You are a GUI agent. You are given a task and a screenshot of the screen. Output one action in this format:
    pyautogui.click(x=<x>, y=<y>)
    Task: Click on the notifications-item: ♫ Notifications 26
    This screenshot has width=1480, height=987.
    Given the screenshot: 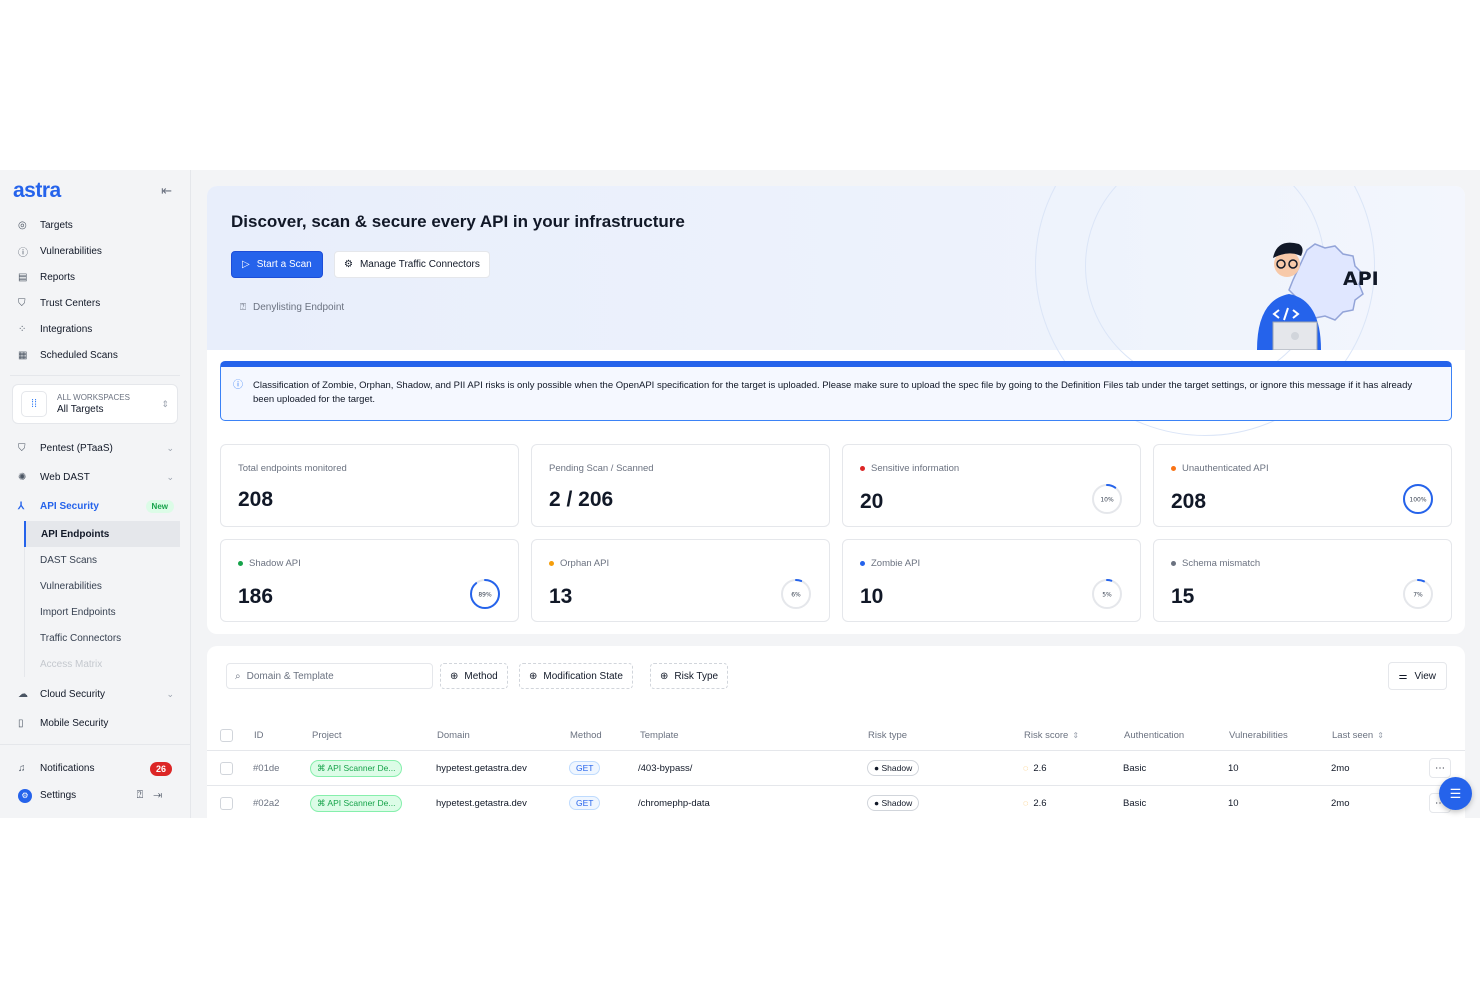 What is the action you would take?
    pyautogui.click(x=95, y=768)
    